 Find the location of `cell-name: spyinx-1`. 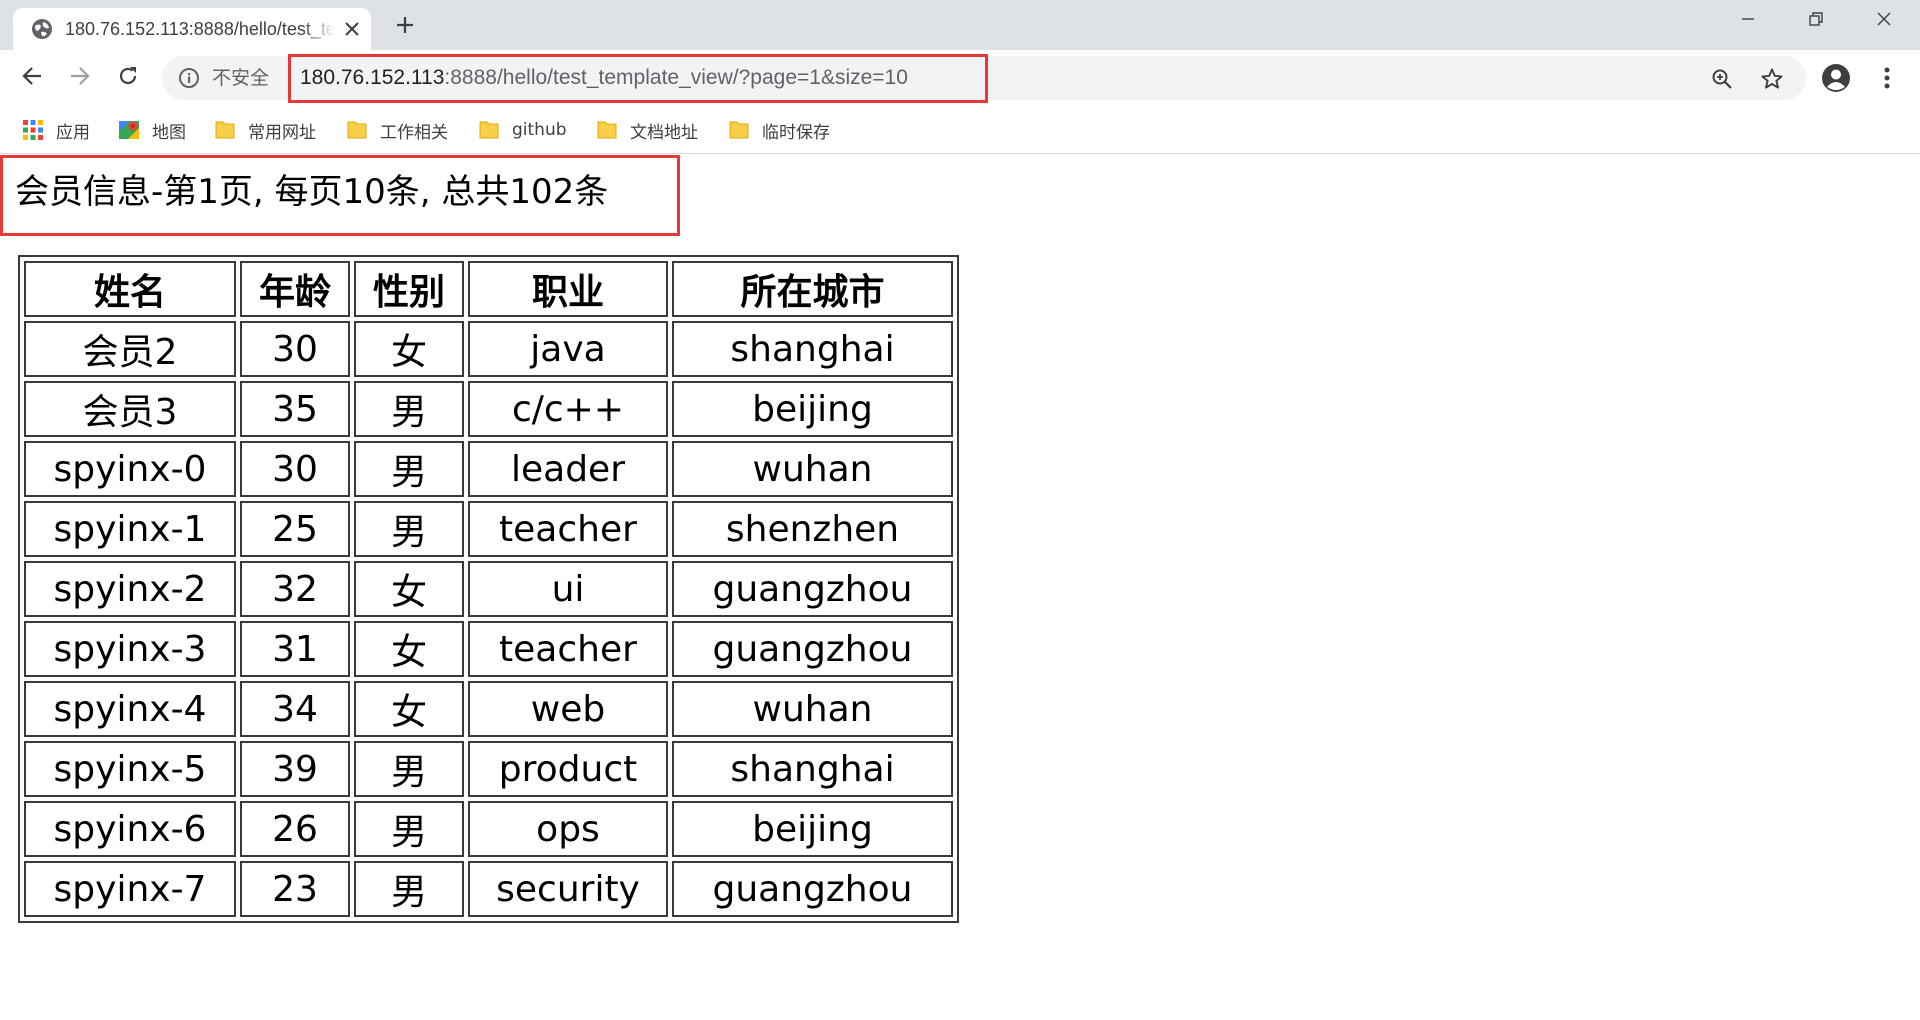

cell-name: spyinx-1 is located at coordinates (130, 529).